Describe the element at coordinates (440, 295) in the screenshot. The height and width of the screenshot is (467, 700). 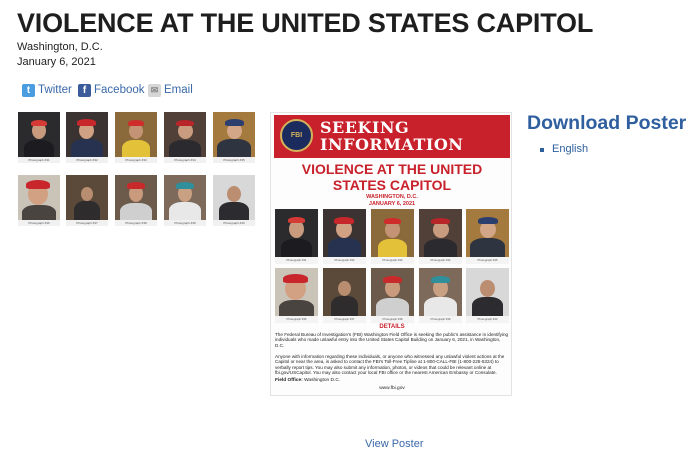
I see `poster-photo: Photograph #39` at that location.